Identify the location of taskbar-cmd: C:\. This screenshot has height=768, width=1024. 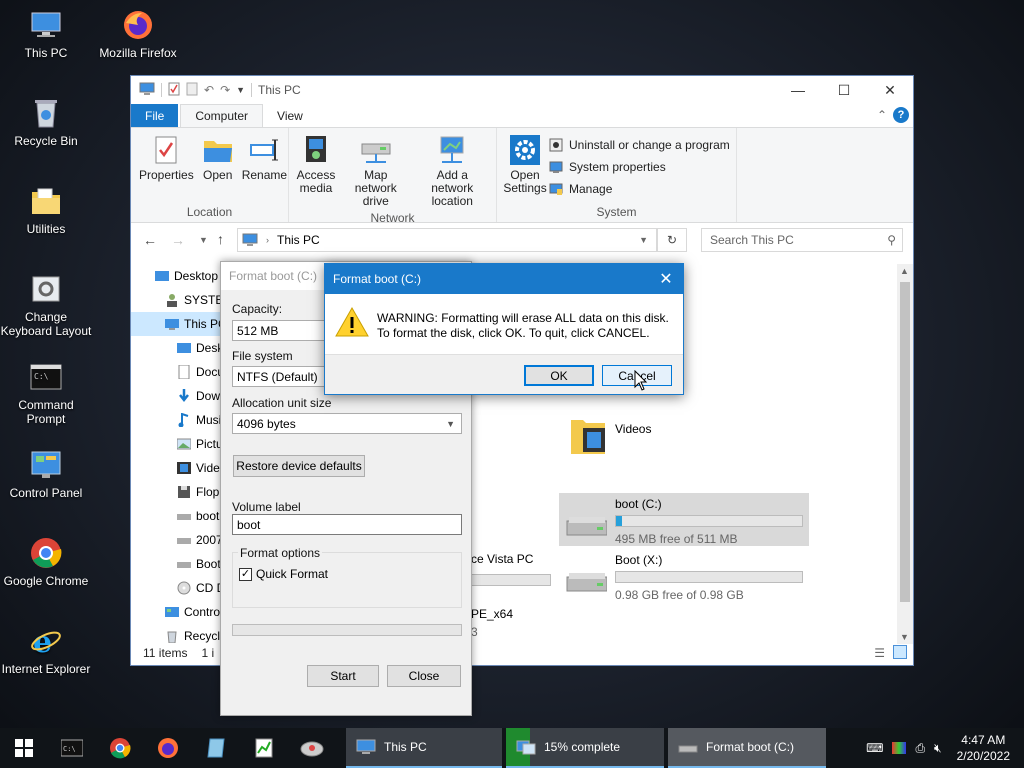
(72, 748).